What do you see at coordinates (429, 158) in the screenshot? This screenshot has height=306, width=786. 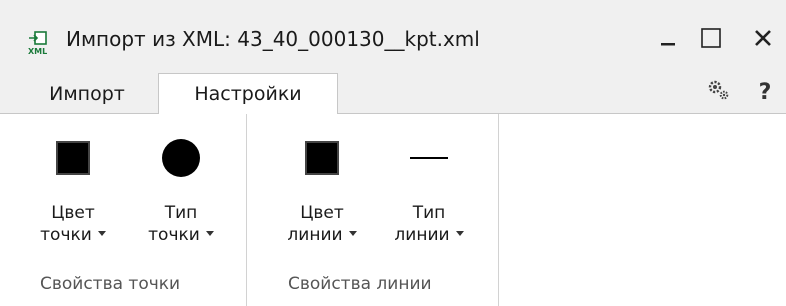 I see `solid-line-icon` at bounding box center [429, 158].